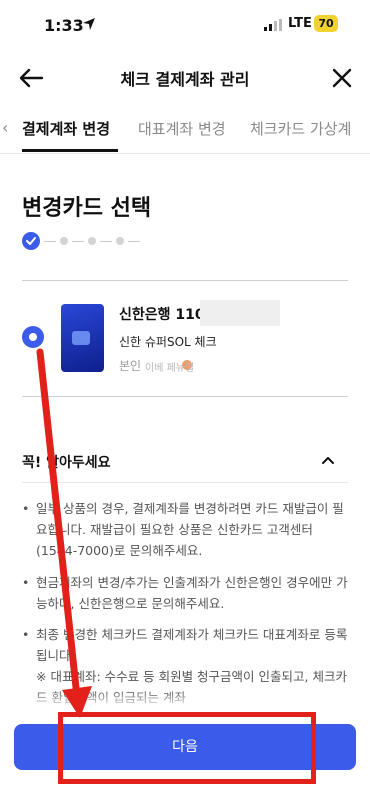 Image resolution: width=370 pixels, height=800 pixels. I want to click on masked-account-number, so click(240, 313).